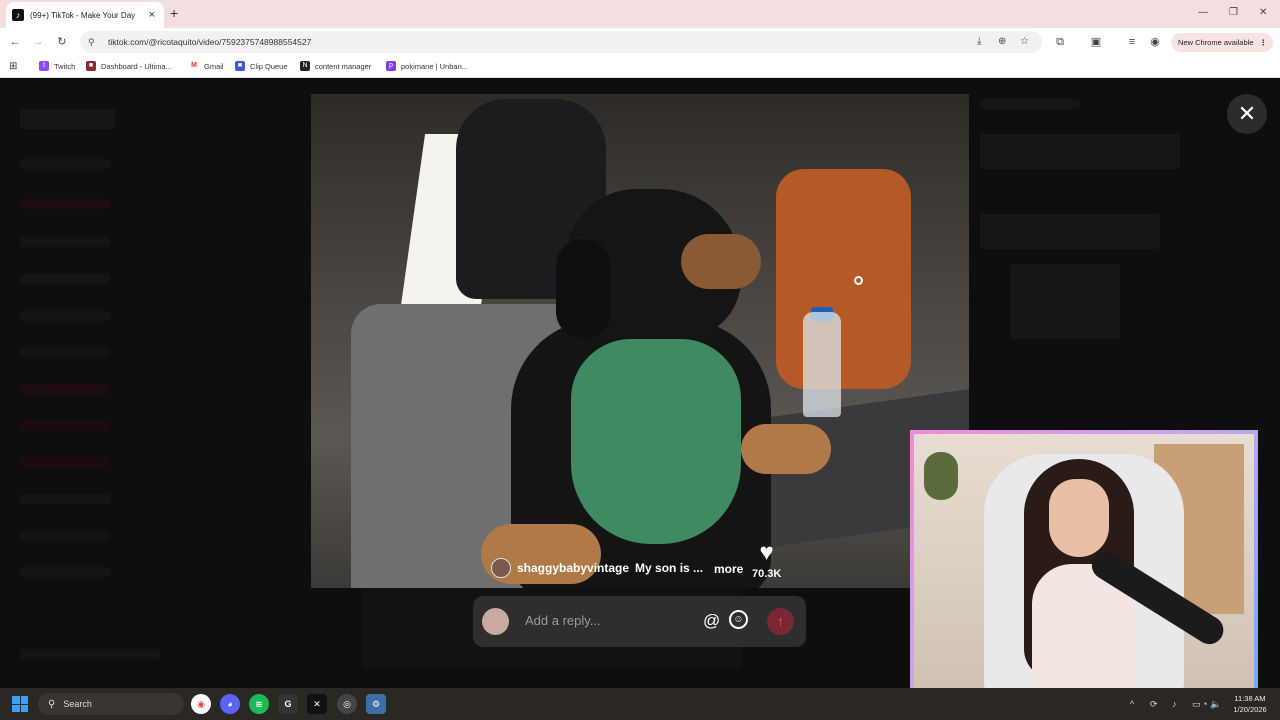  I want to click on taskbar-search: ⚲ Search, so click(111, 704).